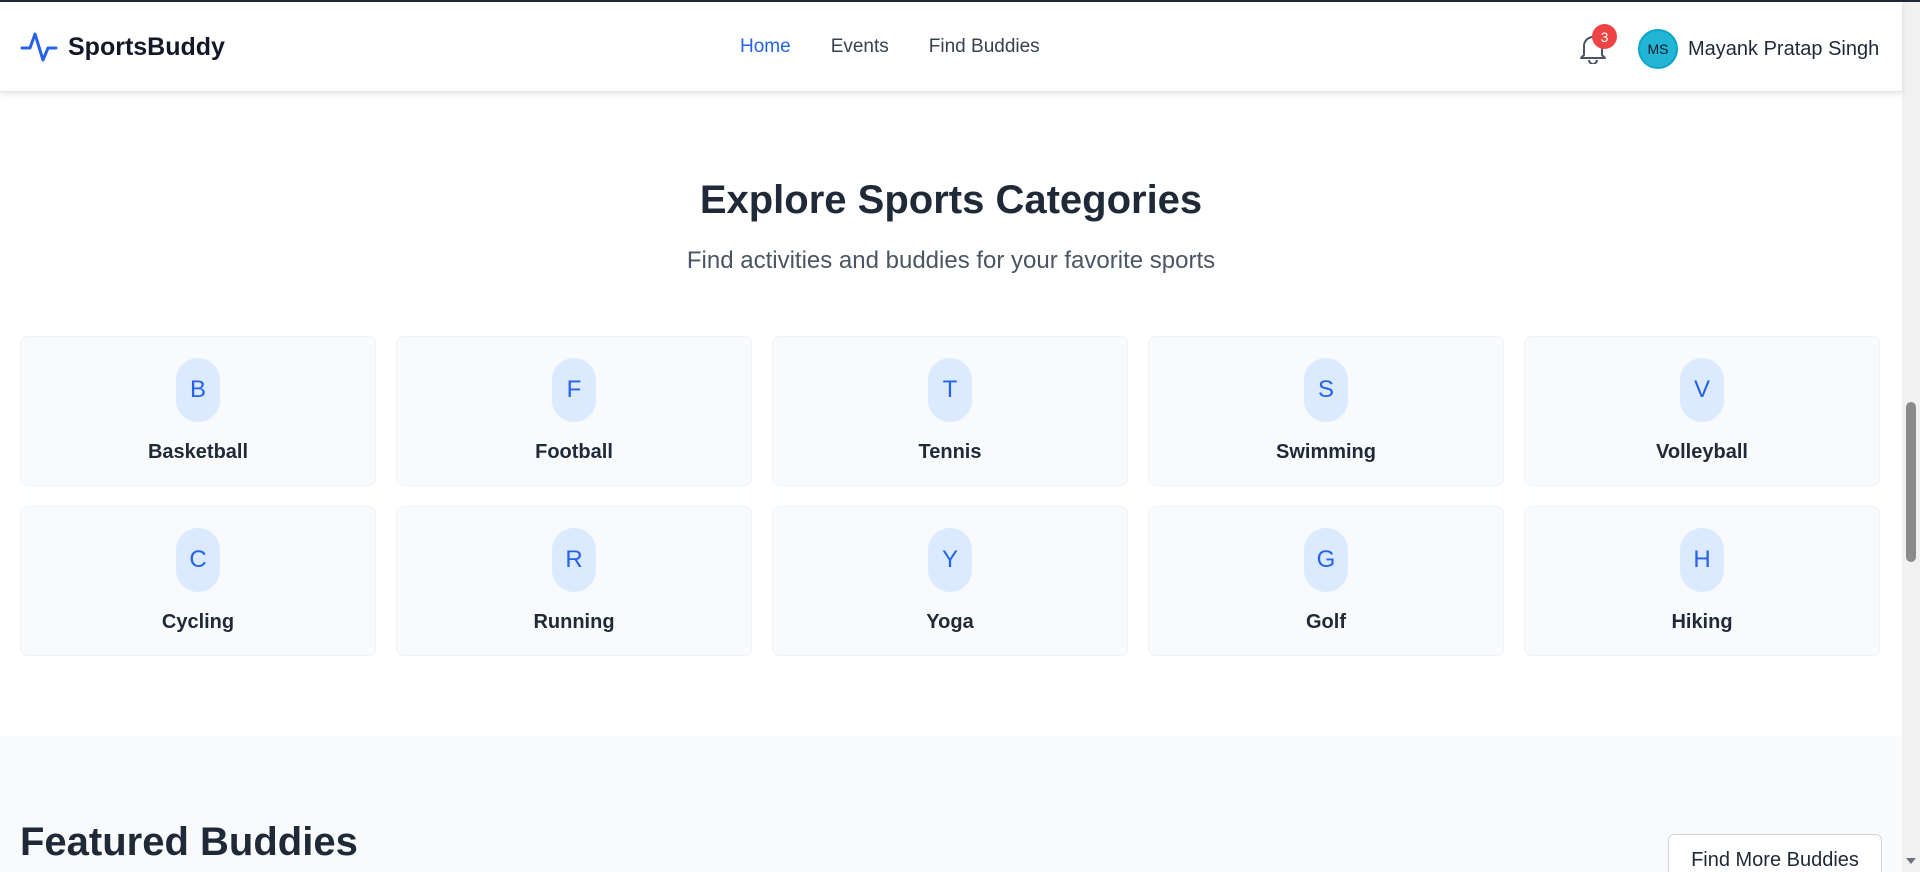 The image size is (1920, 872). Describe the element at coordinates (1326, 390) in the screenshot. I see `category-letter-icon: S` at that location.